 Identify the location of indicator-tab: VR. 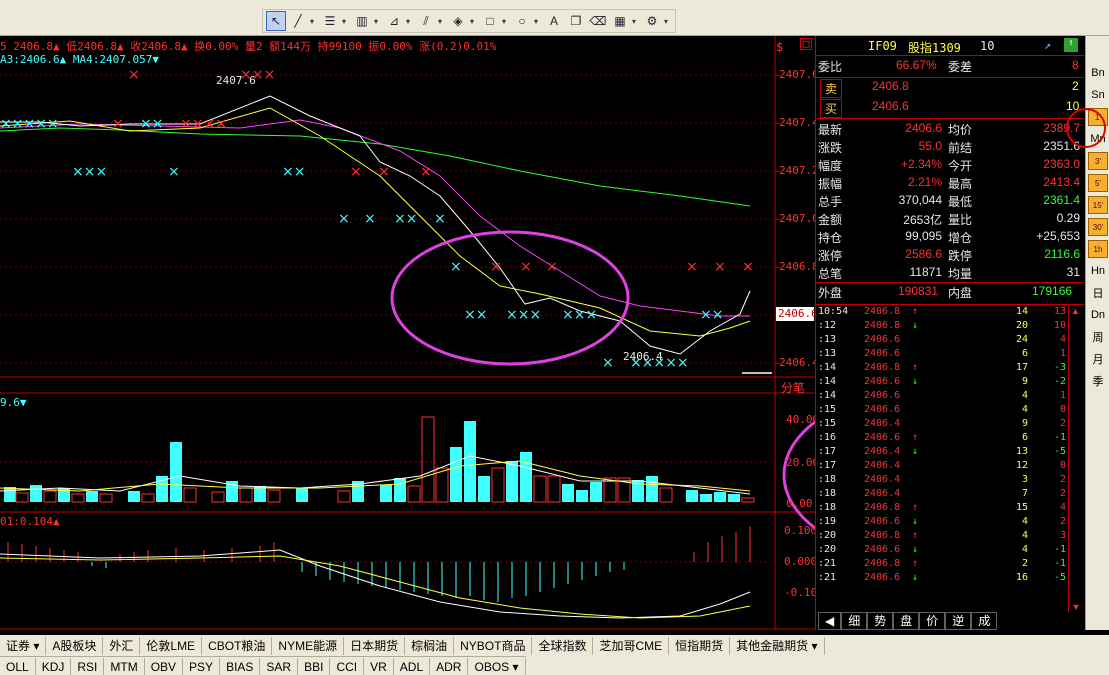
(379, 666).